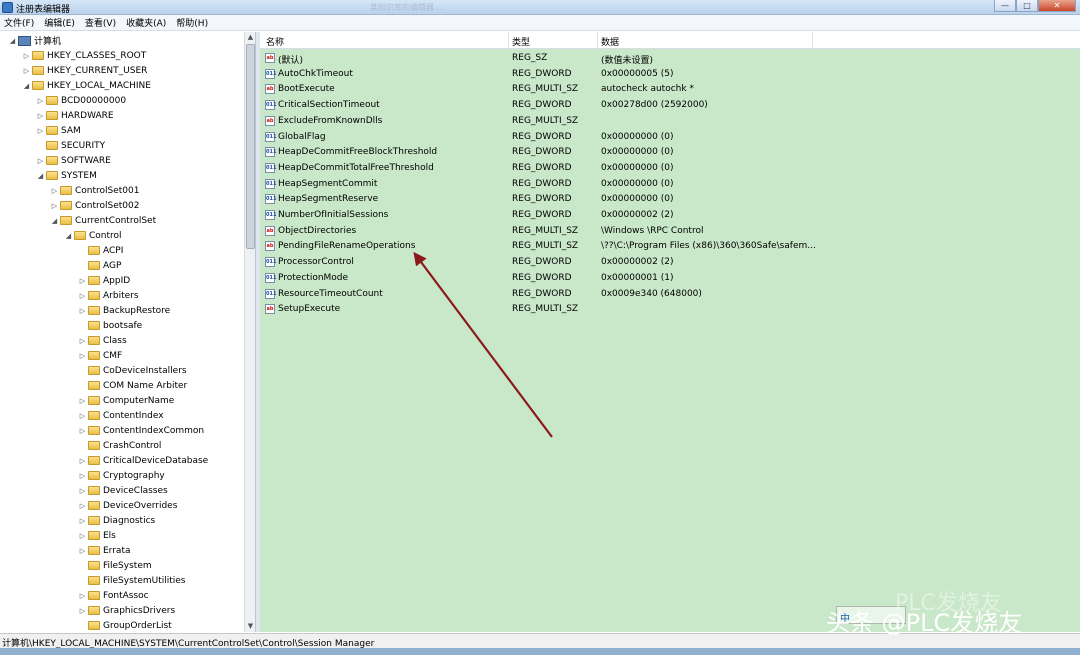  I want to click on tree-item: ▷ HKEY_CURRENT_USER, so click(85, 70).